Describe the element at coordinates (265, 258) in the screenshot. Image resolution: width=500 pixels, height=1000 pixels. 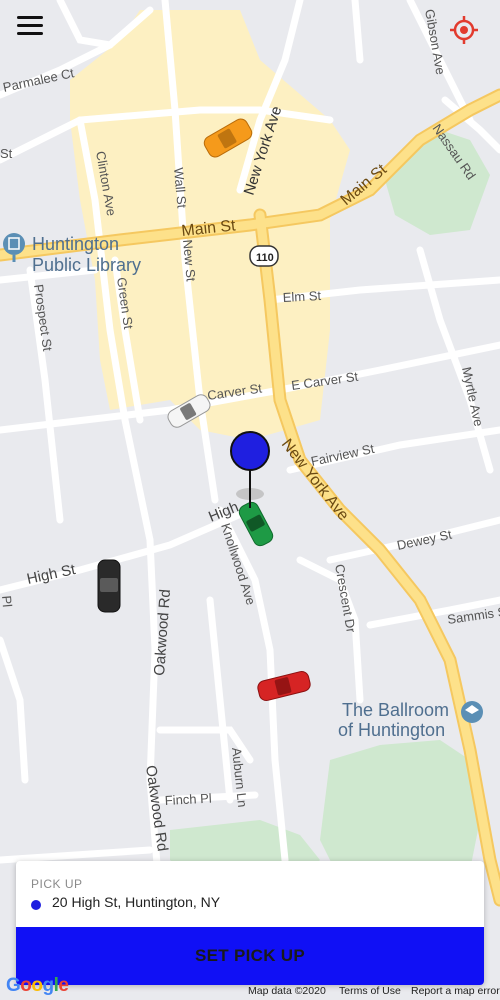
I see `route-110-label: 110` at that location.